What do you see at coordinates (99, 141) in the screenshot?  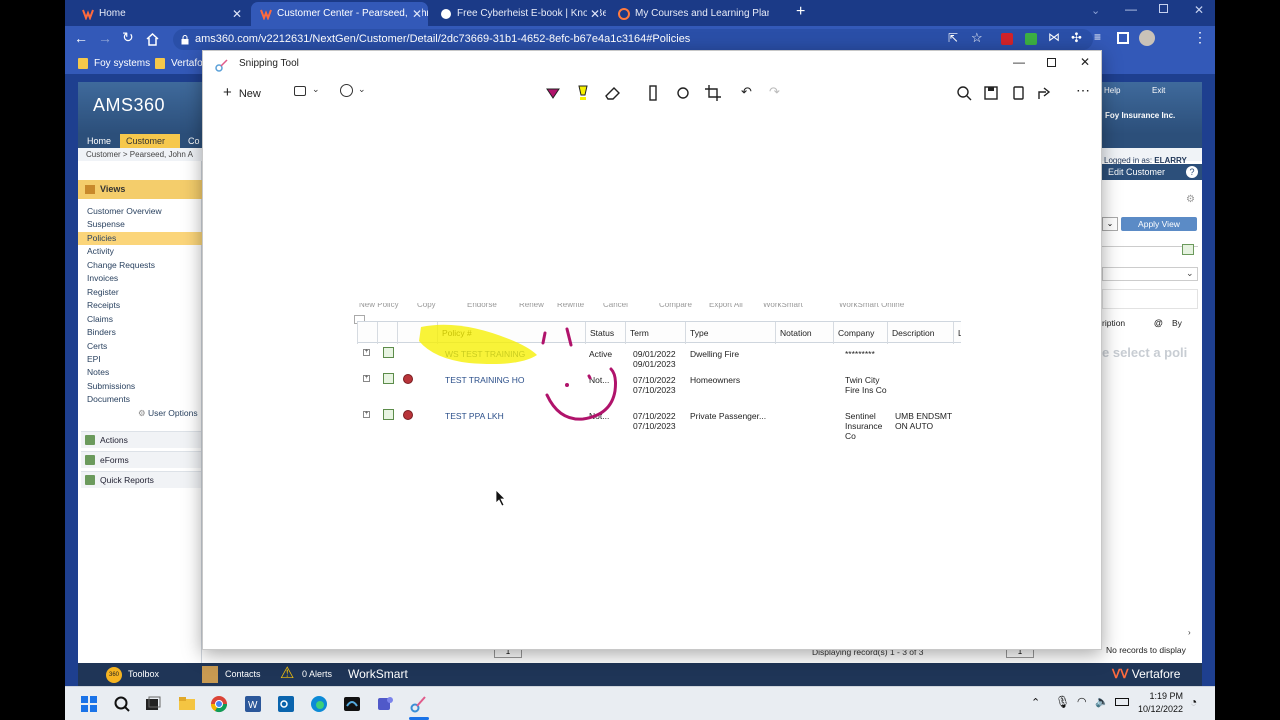 I see `nav-home: Home` at bounding box center [99, 141].